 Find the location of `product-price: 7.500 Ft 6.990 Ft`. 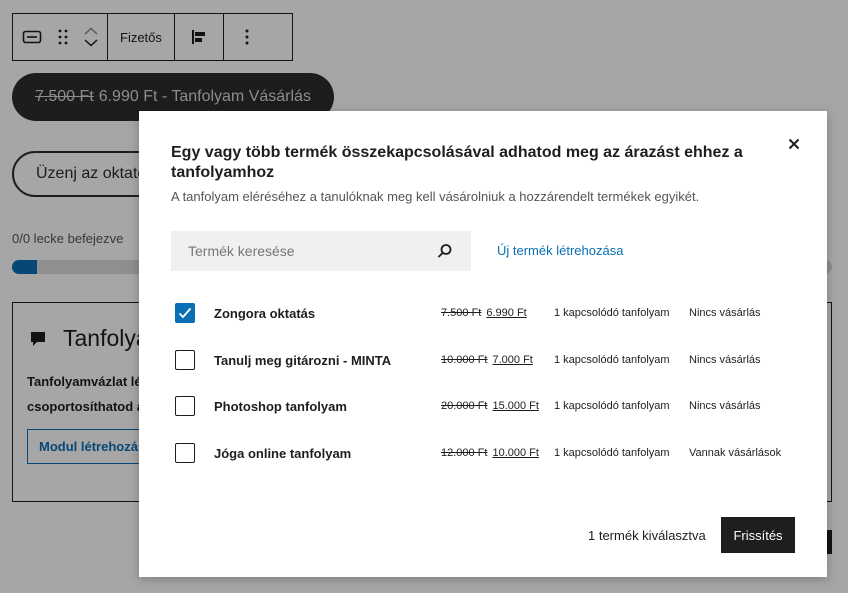

product-price: 7.500 Ft 6.990 Ft is located at coordinates (484, 313).